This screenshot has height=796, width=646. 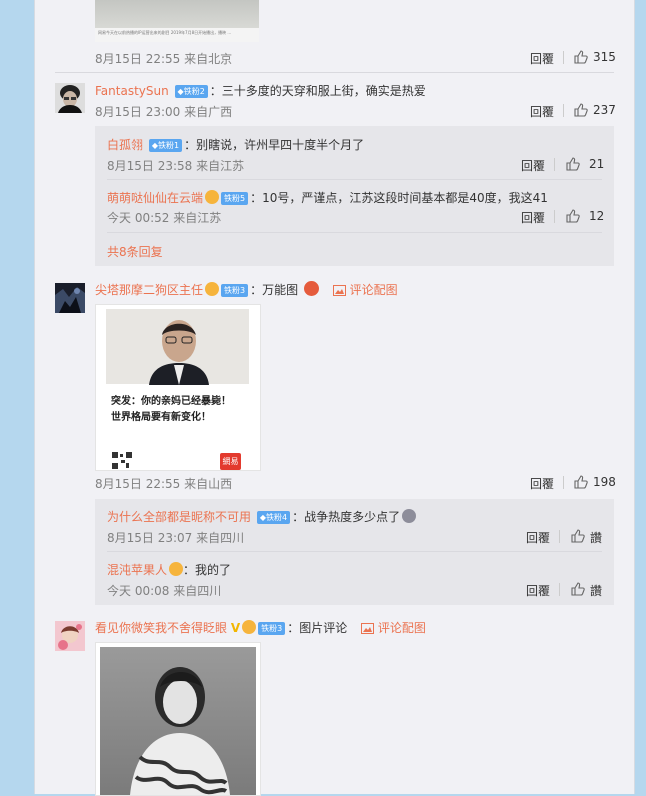 What do you see at coordinates (164, 218) in the screenshot?
I see `sub-reply-time: 今天 00:52 来自江苏` at bounding box center [164, 218].